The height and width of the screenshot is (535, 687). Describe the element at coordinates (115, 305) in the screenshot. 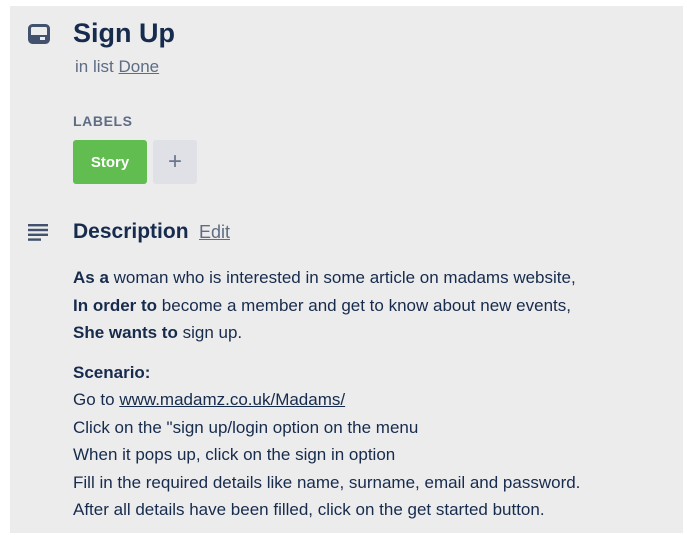

I see `story-in-order-bold: In order to` at that location.